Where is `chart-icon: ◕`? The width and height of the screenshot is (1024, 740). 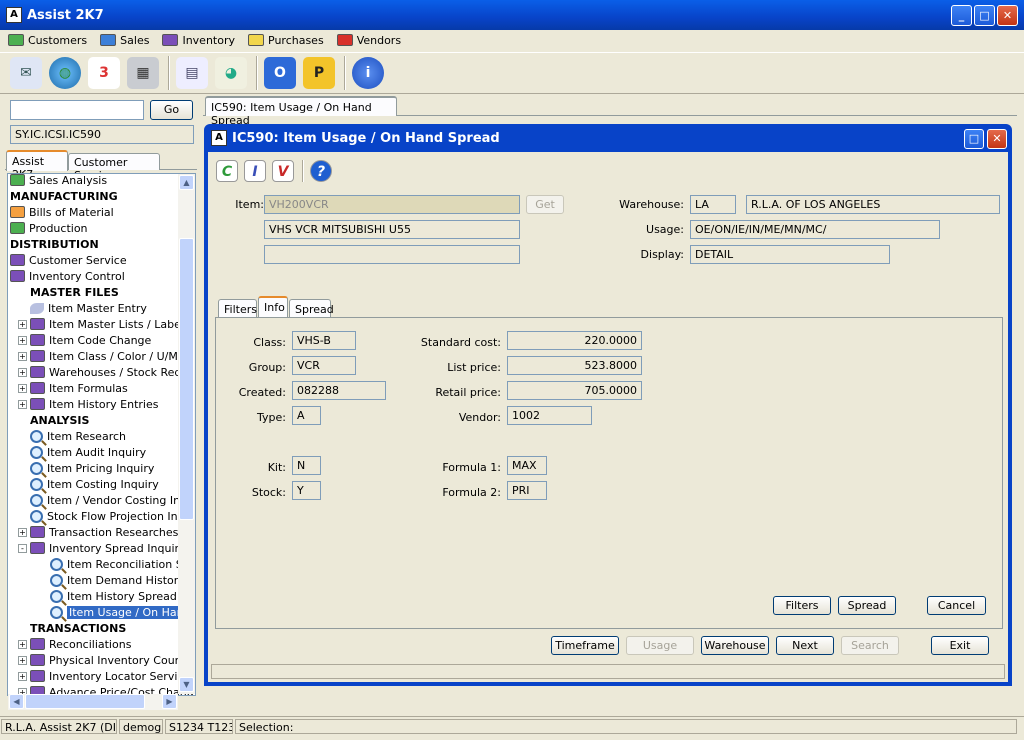 chart-icon: ◕ is located at coordinates (231, 73).